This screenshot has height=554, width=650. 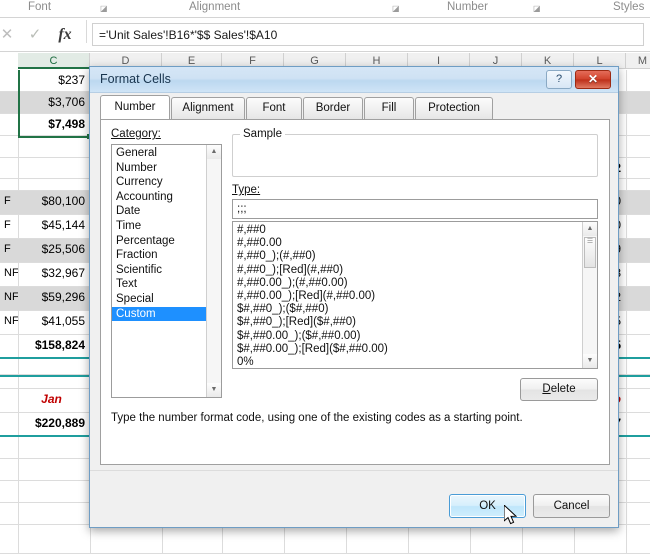 I want to click on category-scrollbar: ▲ ▼, so click(x=213, y=271).